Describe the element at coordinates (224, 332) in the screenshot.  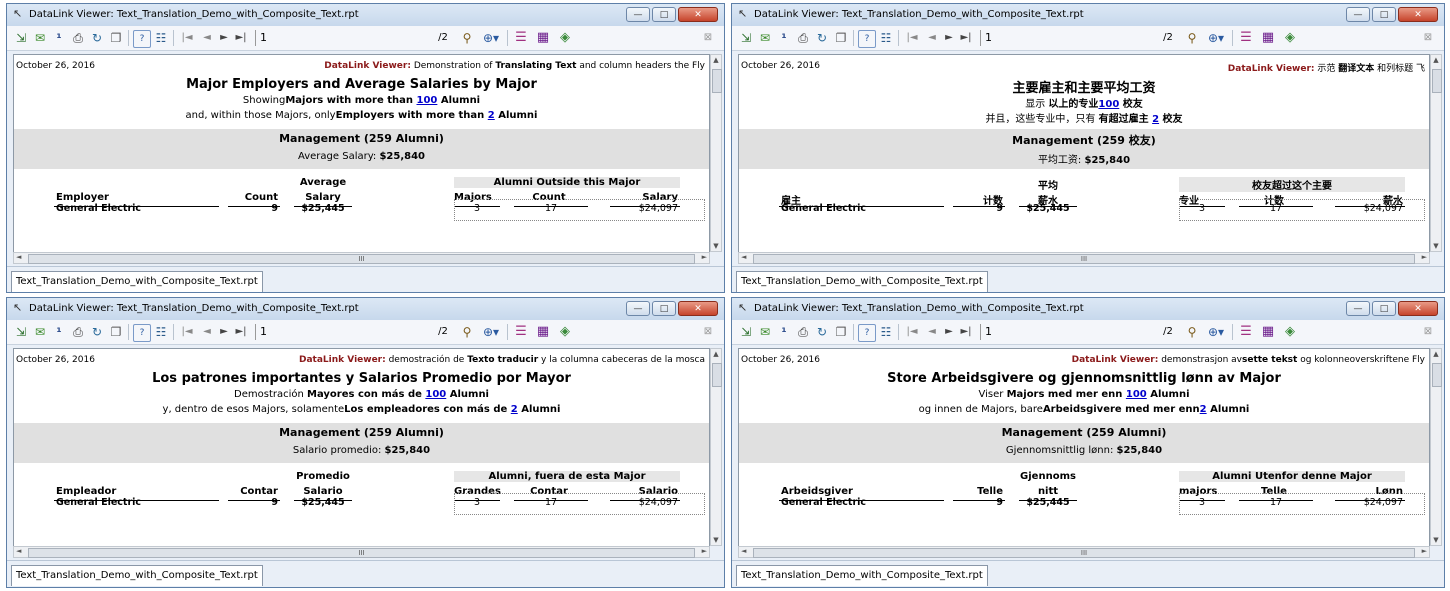
I see `next-page-icon: ►` at that location.